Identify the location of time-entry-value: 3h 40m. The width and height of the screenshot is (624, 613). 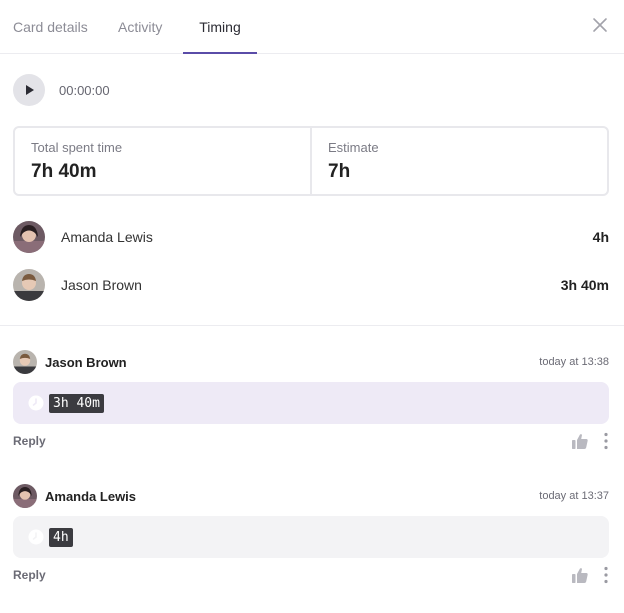
(76, 403).